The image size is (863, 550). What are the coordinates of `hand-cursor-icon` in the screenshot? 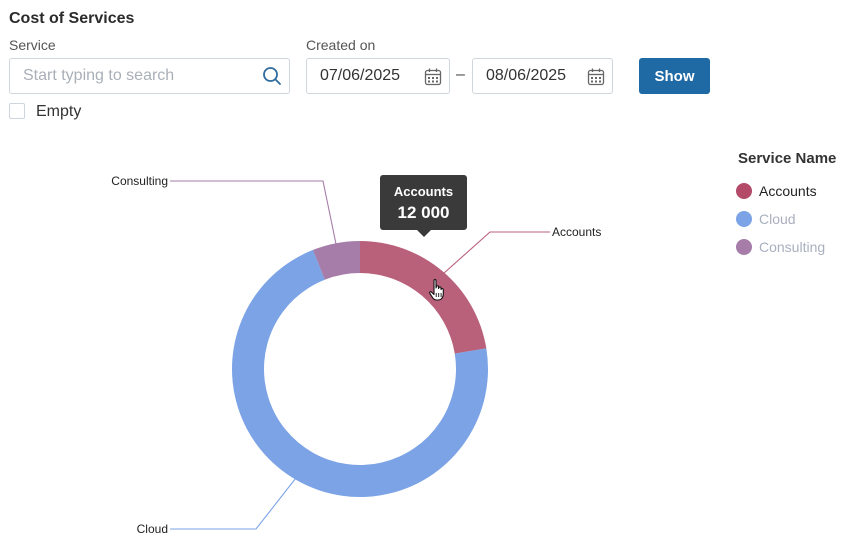 It's located at (436, 290).